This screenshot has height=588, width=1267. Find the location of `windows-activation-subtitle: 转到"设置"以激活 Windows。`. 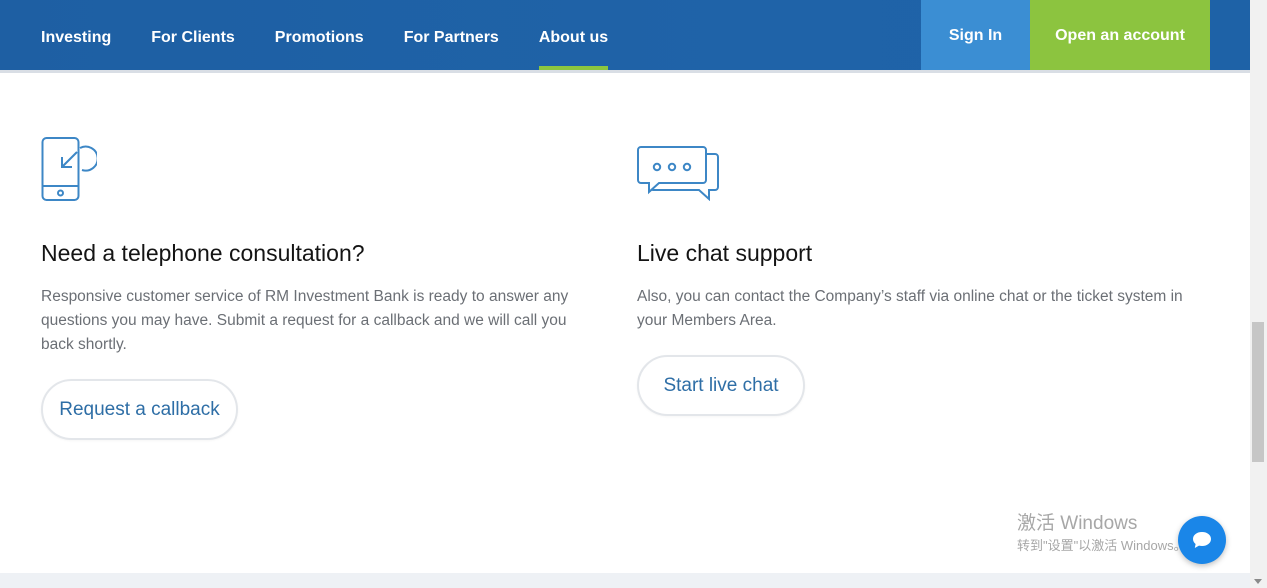

windows-activation-subtitle: 转到"设置"以激活 Windows。 is located at coordinates (1102, 545).